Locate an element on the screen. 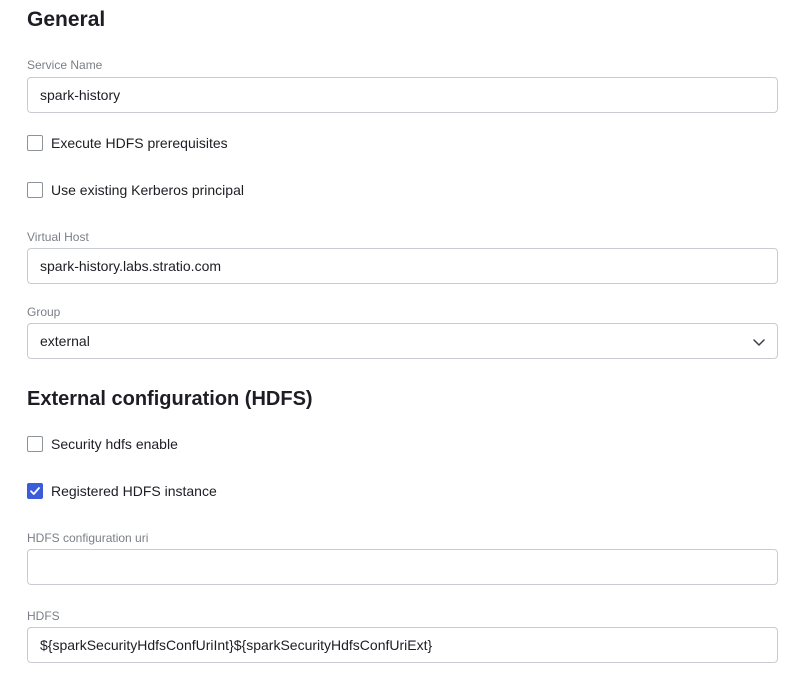 This screenshot has width=807, height=677. execute-hdfs-label: Execute HDFS prerequisites is located at coordinates (139, 143).